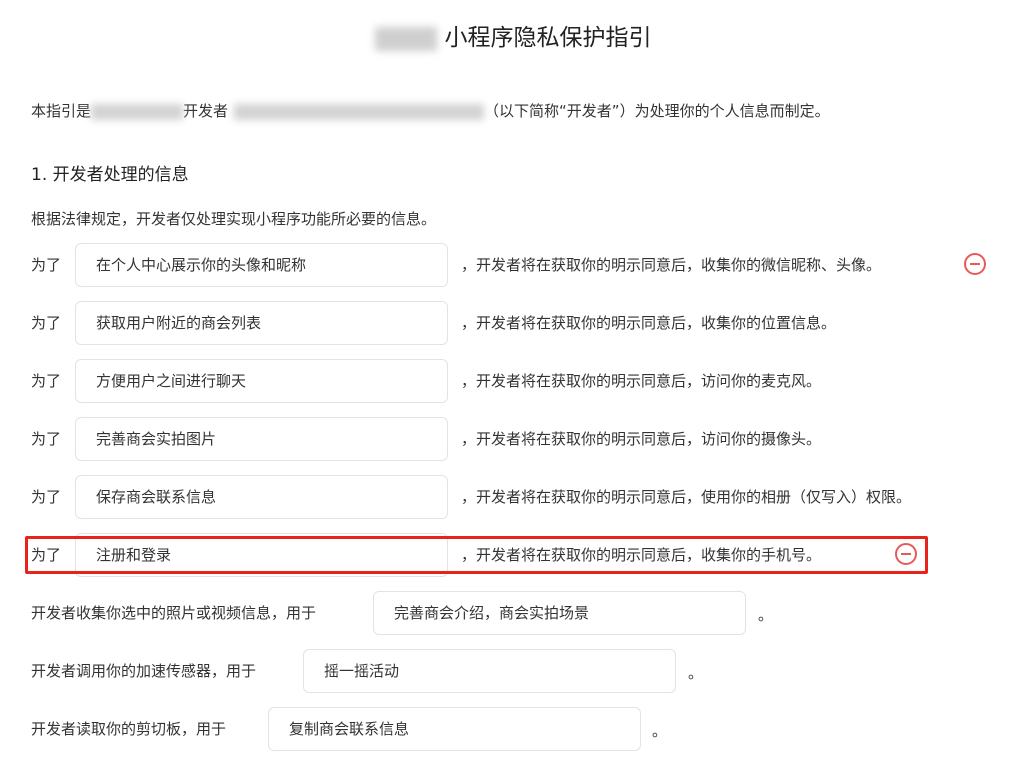  What do you see at coordinates (454, 729) in the screenshot?
I see `usage-input: 复制商会联系信息` at bounding box center [454, 729].